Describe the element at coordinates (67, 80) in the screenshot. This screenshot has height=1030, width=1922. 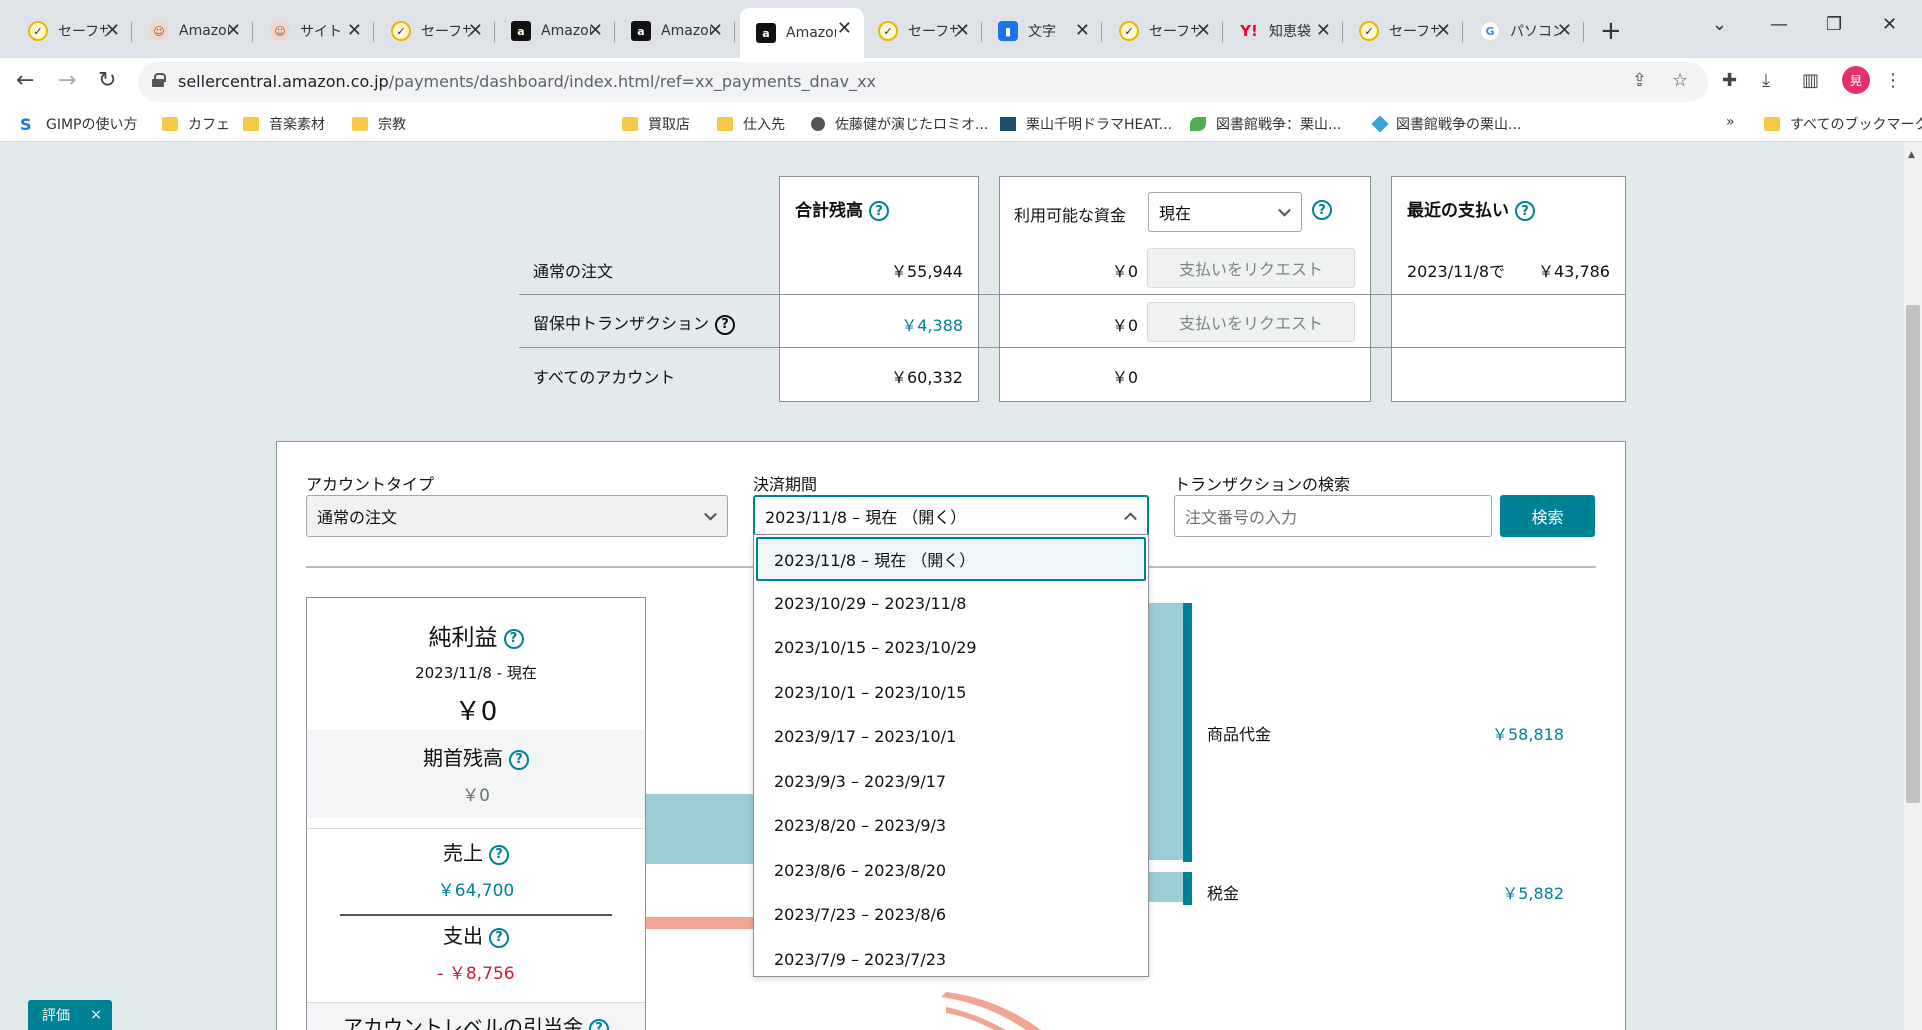
I see `forward-icon: →` at that location.